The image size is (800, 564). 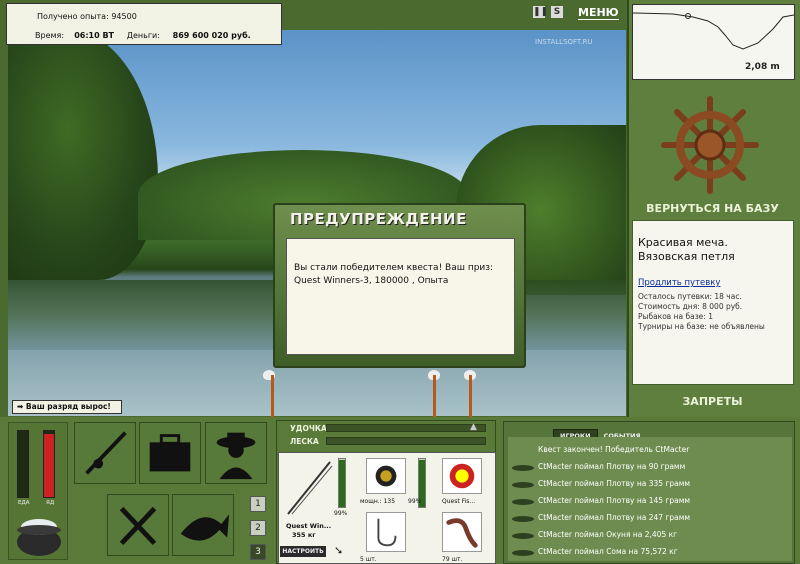 I want to click on rod-icon, so click(x=310, y=488).